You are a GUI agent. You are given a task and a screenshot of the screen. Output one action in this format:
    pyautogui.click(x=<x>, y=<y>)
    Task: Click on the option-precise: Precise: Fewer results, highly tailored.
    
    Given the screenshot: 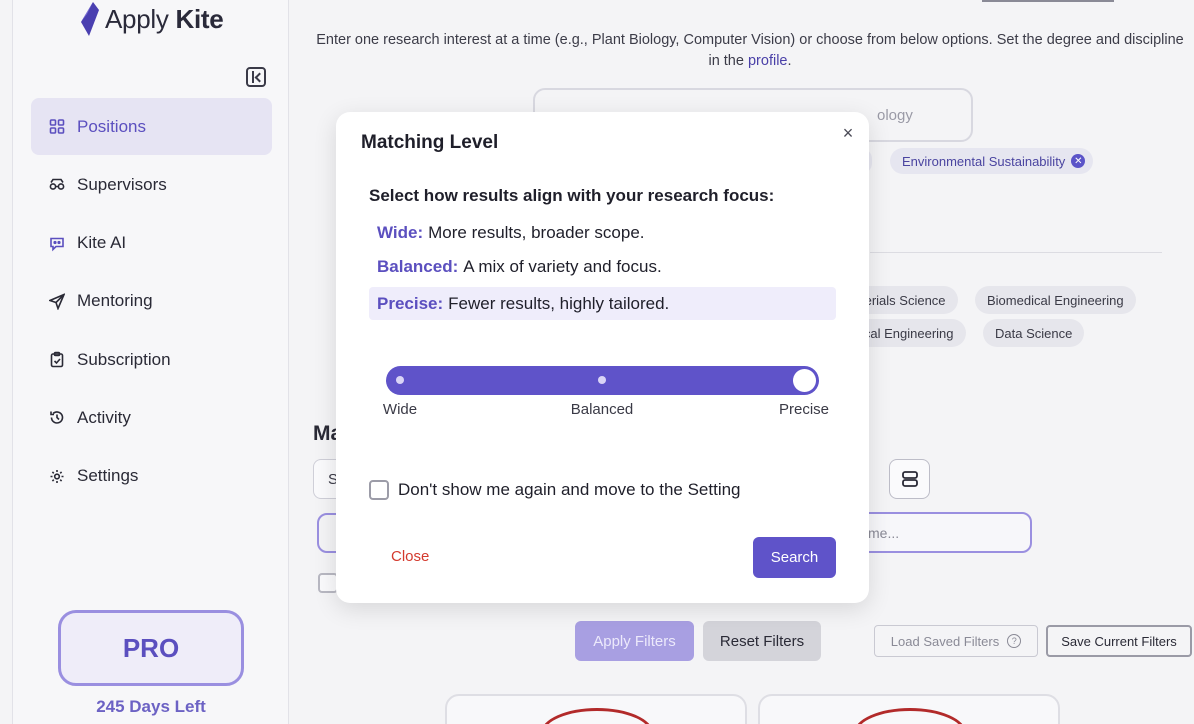 What is the action you would take?
    pyautogui.click(x=602, y=303)
    